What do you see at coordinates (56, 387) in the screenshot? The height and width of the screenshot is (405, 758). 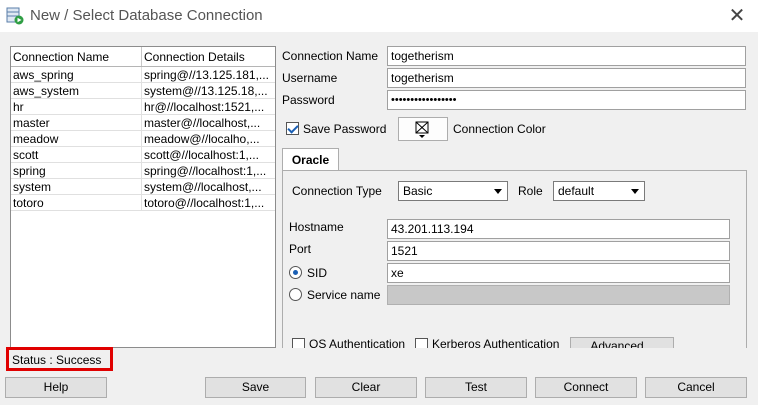 I see `help-button: Help` at bounding box center [56, 387].